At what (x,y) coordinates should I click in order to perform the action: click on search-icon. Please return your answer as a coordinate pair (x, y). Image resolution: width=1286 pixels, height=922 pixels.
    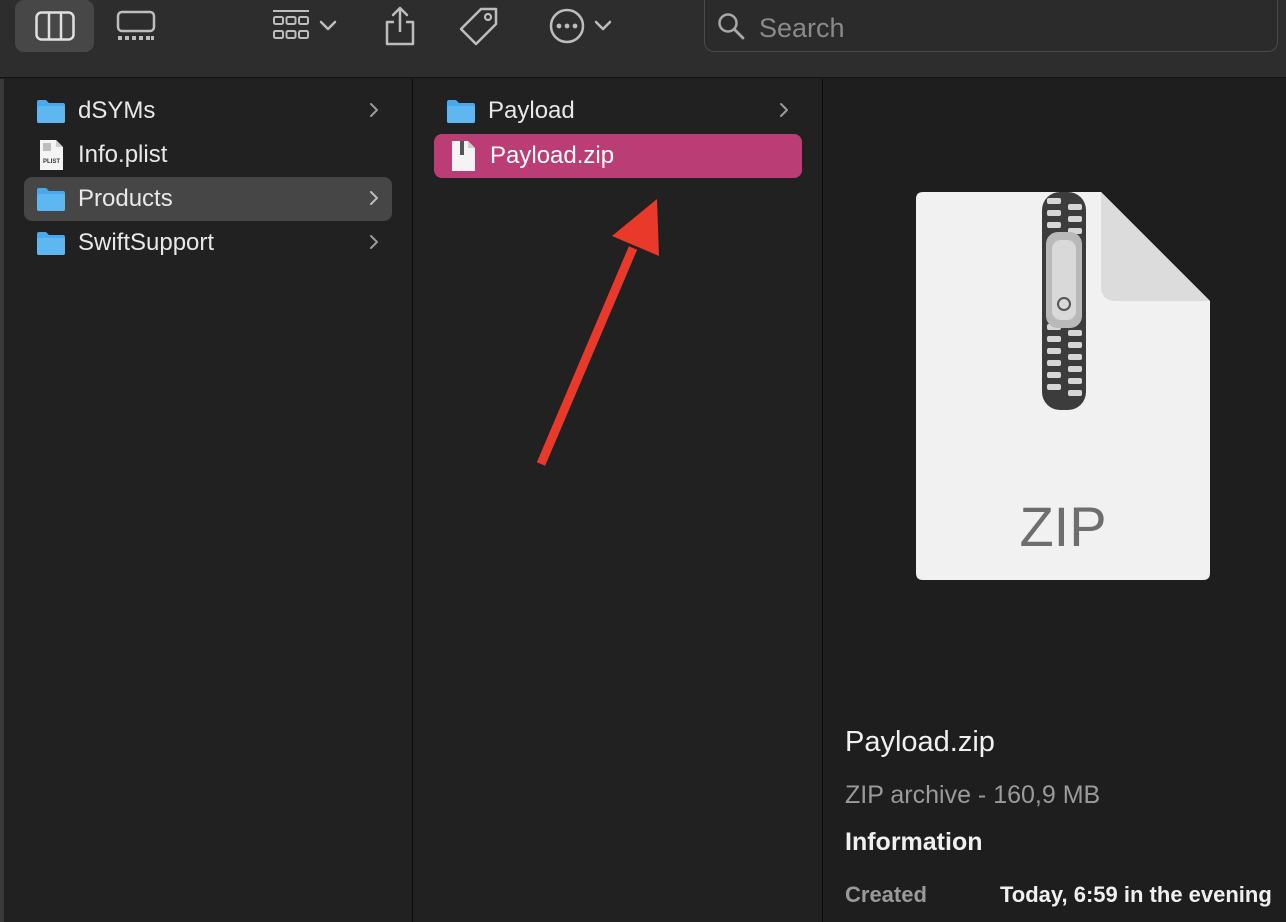
    Looking at the image, I should click on (731, 26).